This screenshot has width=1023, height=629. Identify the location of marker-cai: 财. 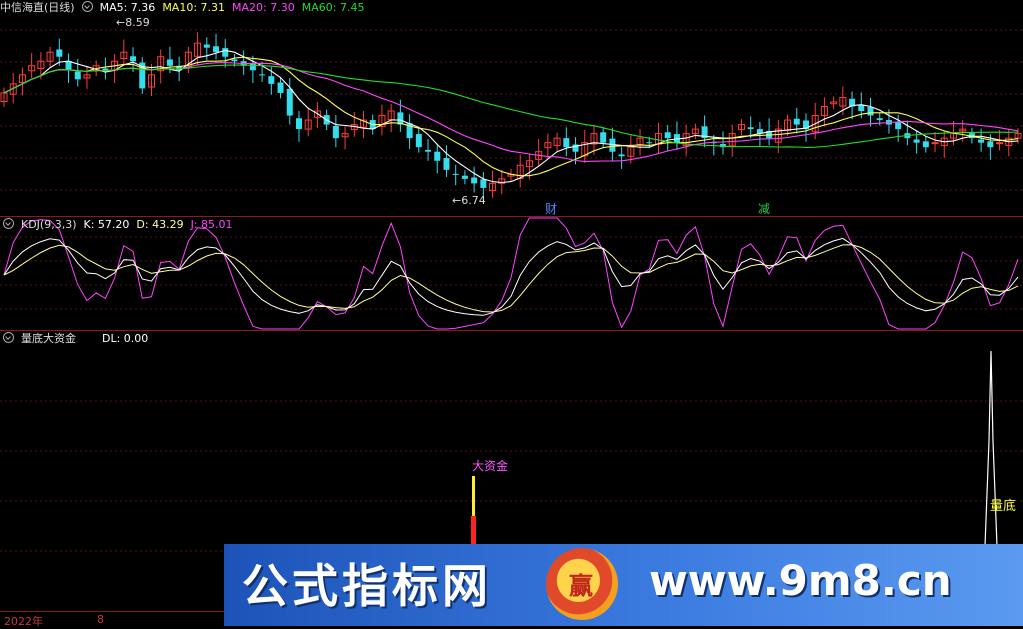
(551, 208).